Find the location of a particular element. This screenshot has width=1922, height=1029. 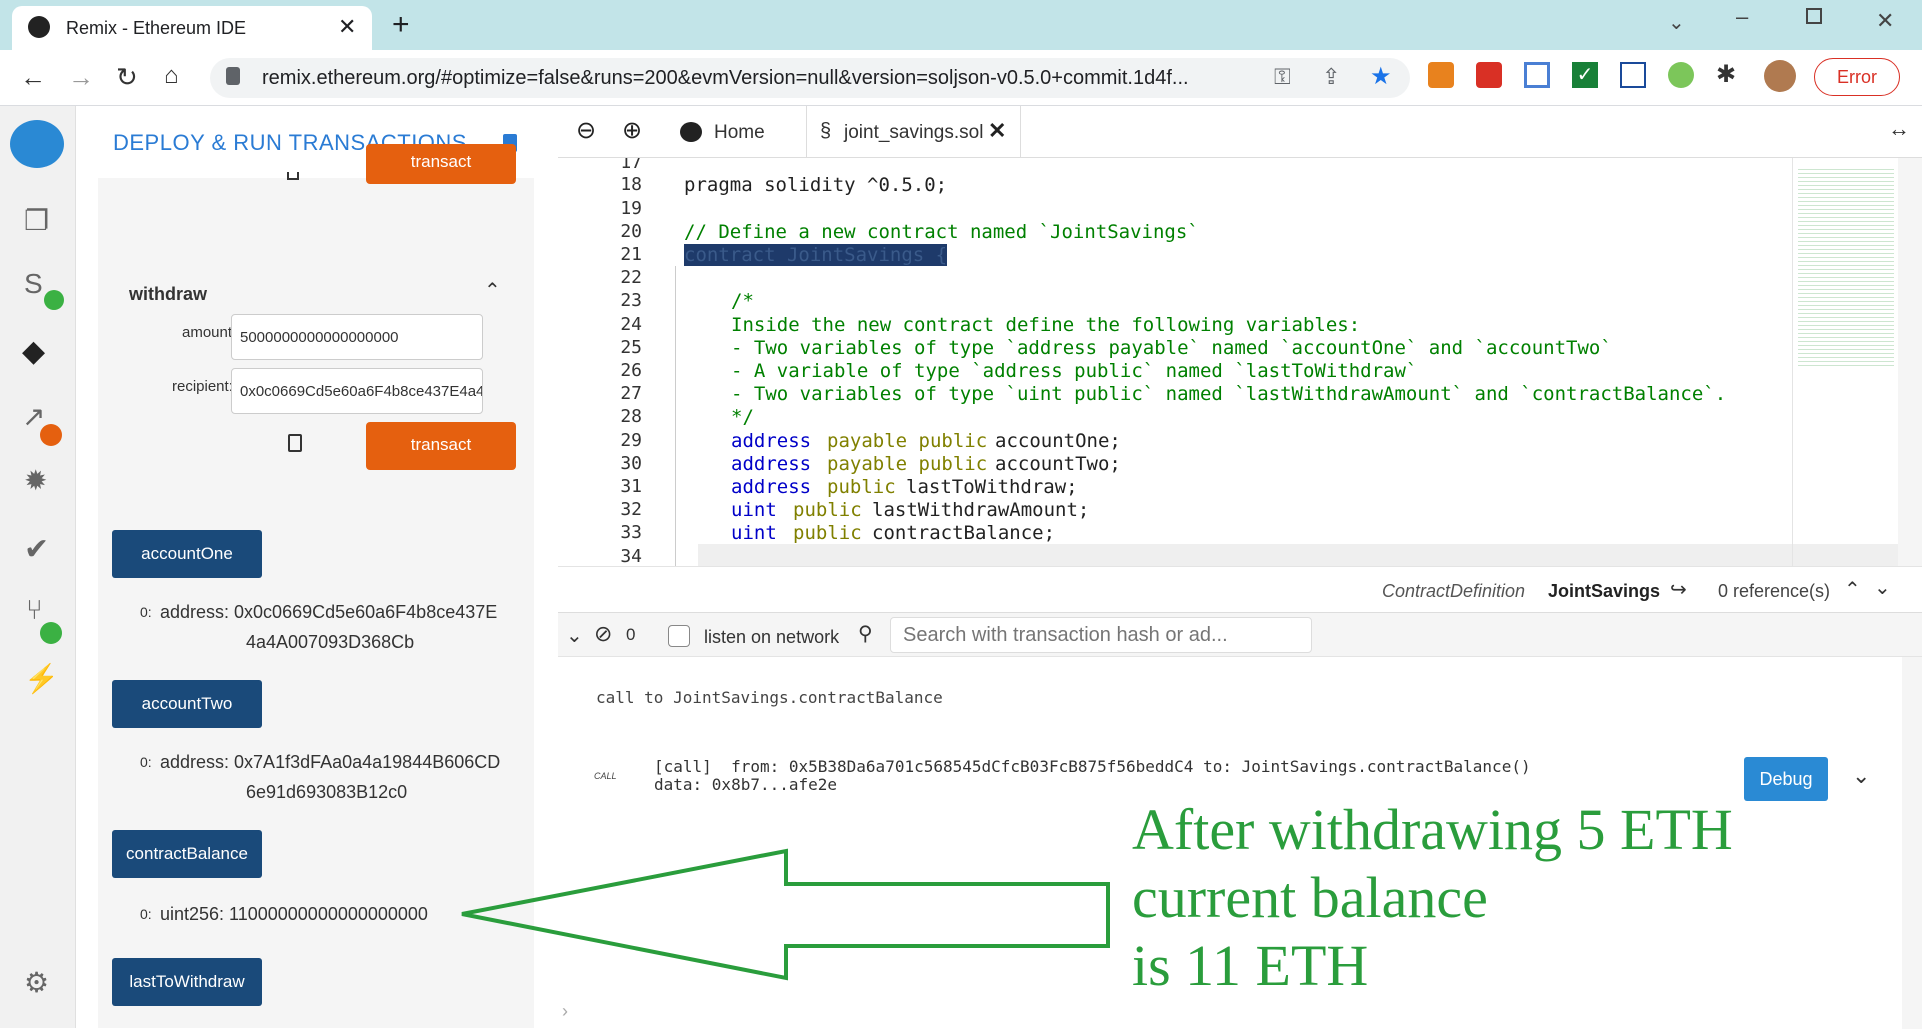

annotation-line-2: current balance is located at coordinates (1310, 897).